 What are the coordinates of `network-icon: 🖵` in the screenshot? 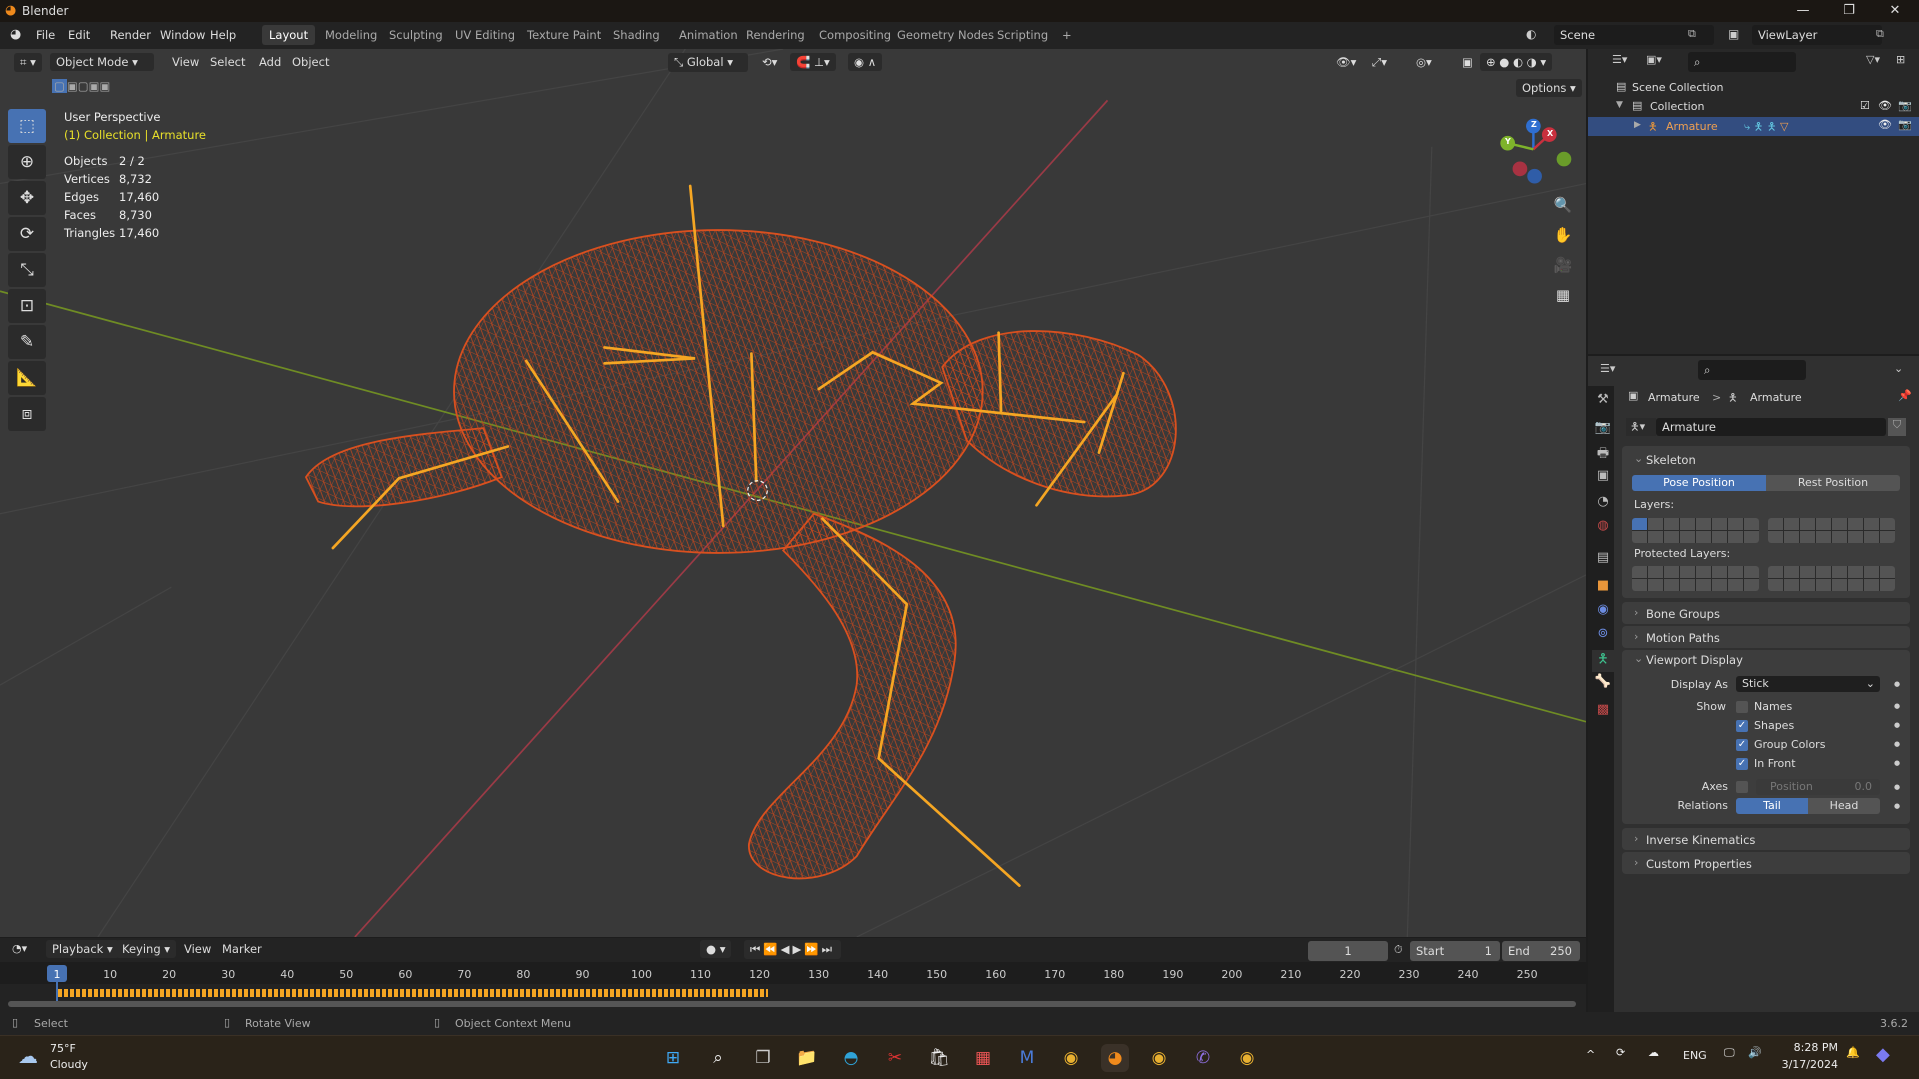 It's located at (1729, 1053).